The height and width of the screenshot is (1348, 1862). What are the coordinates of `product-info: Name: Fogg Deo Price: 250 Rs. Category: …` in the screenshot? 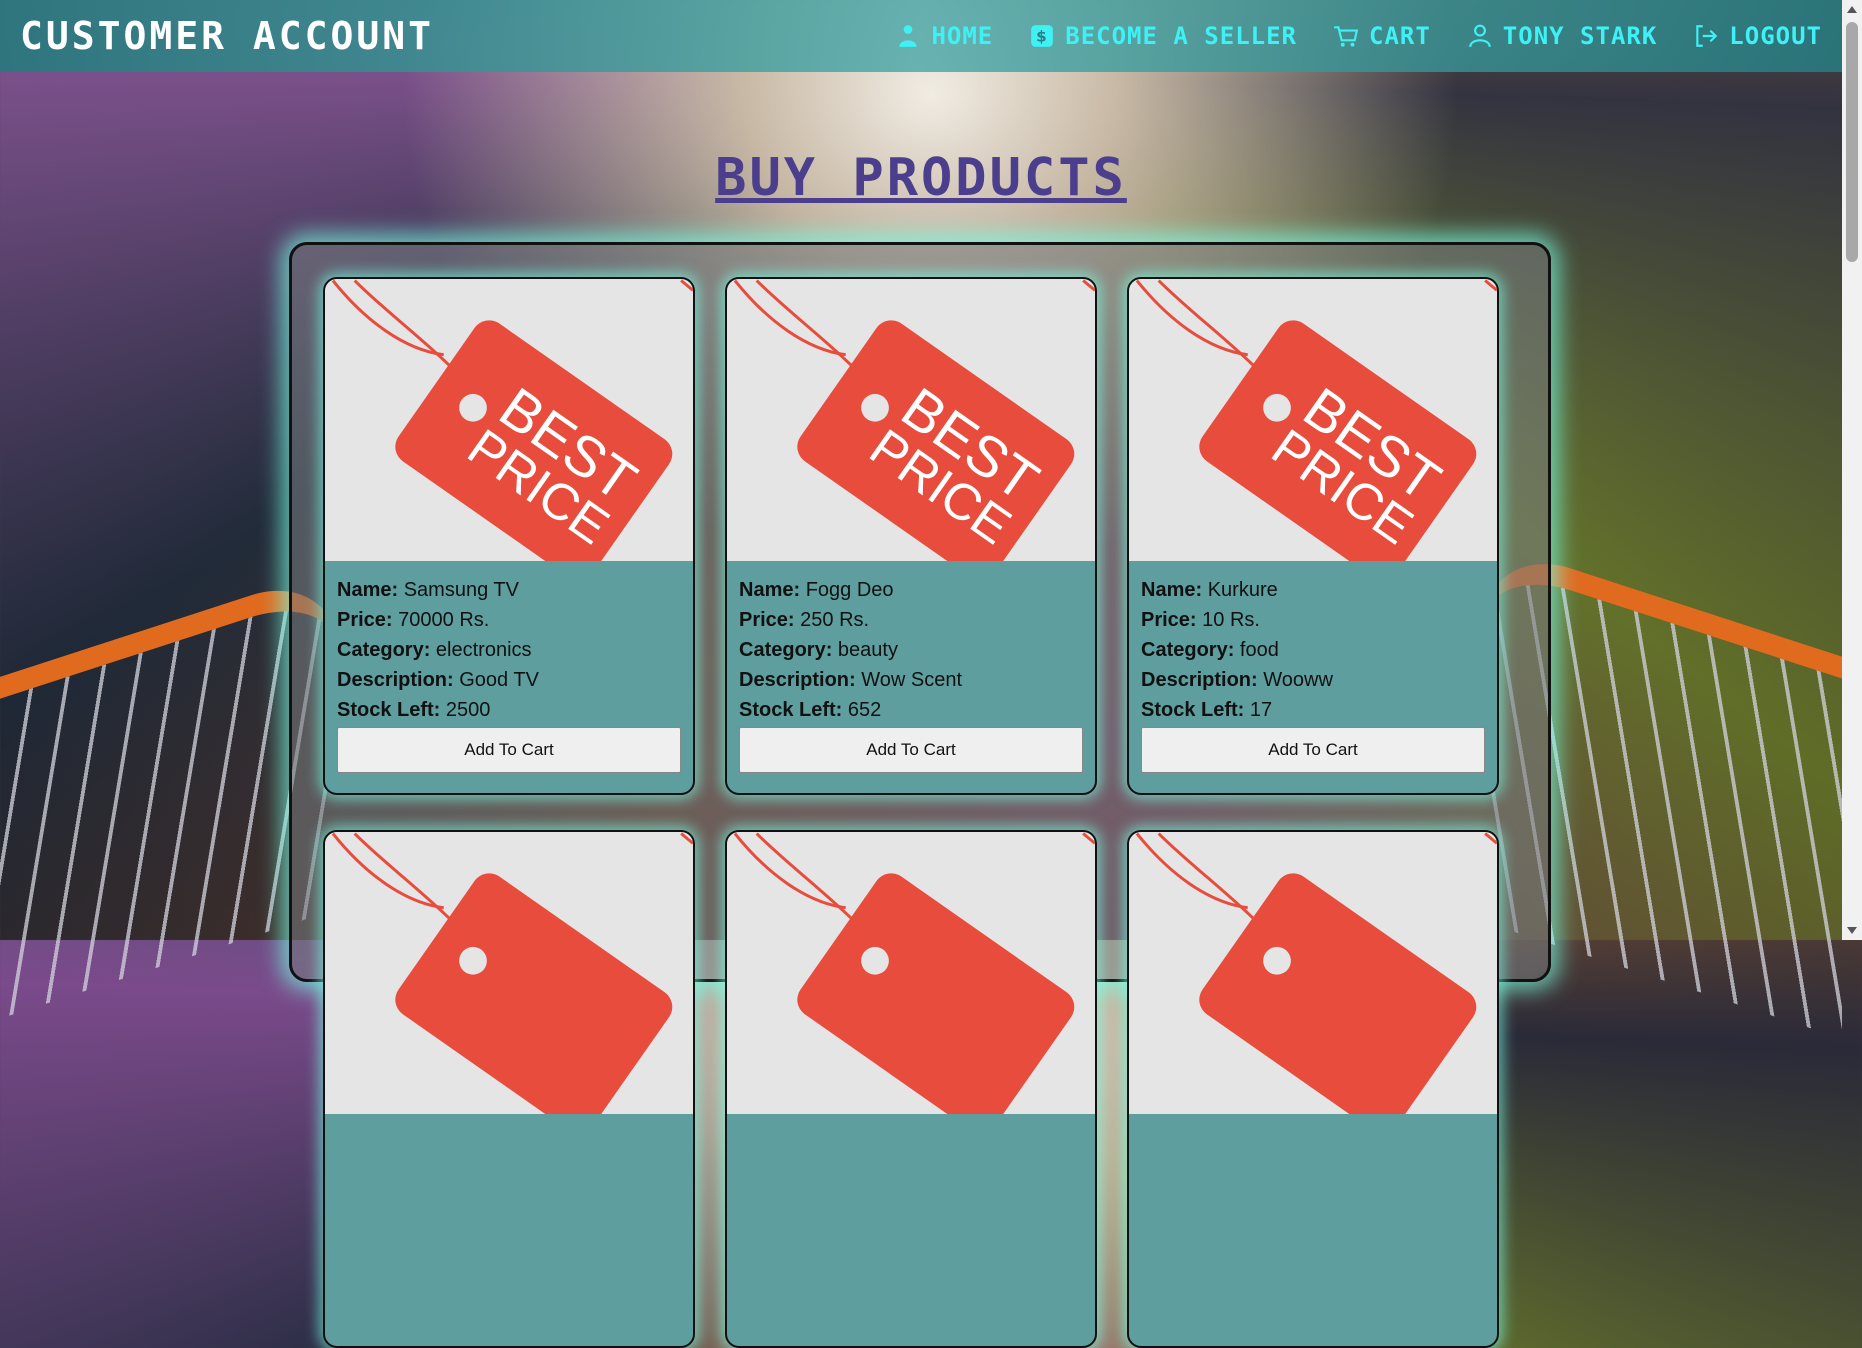 It's located at (911, 667).